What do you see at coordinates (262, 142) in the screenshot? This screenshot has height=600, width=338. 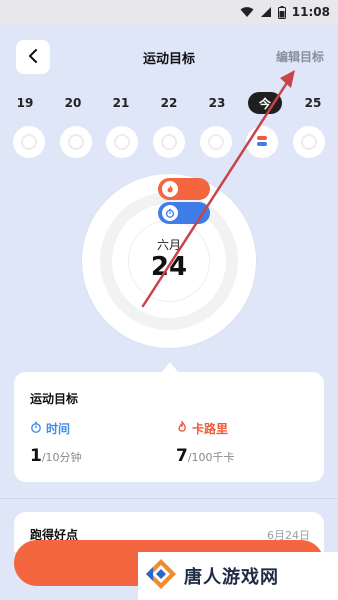 I see `daily-ring-today` at bounding box center [262, 142].